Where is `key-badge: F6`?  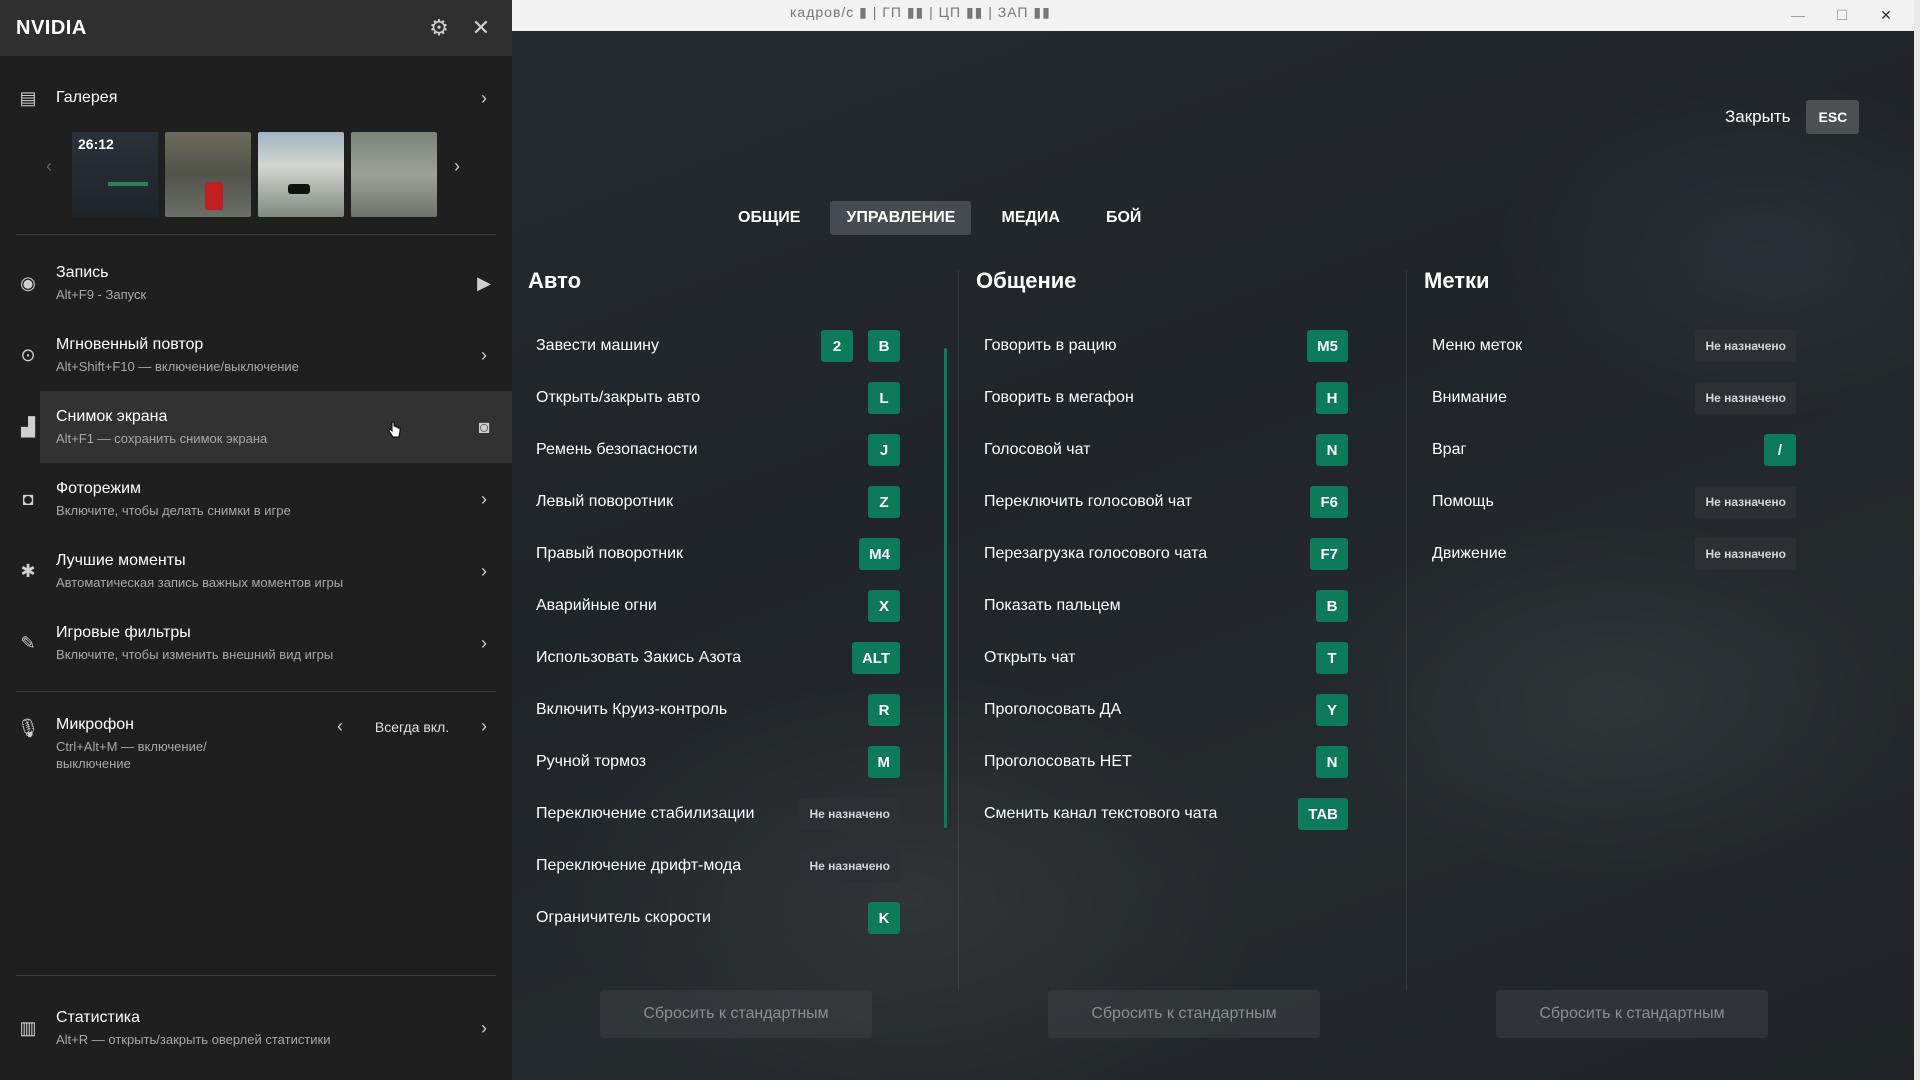
key-badge: F6 is located at coordinates (1329, 502).